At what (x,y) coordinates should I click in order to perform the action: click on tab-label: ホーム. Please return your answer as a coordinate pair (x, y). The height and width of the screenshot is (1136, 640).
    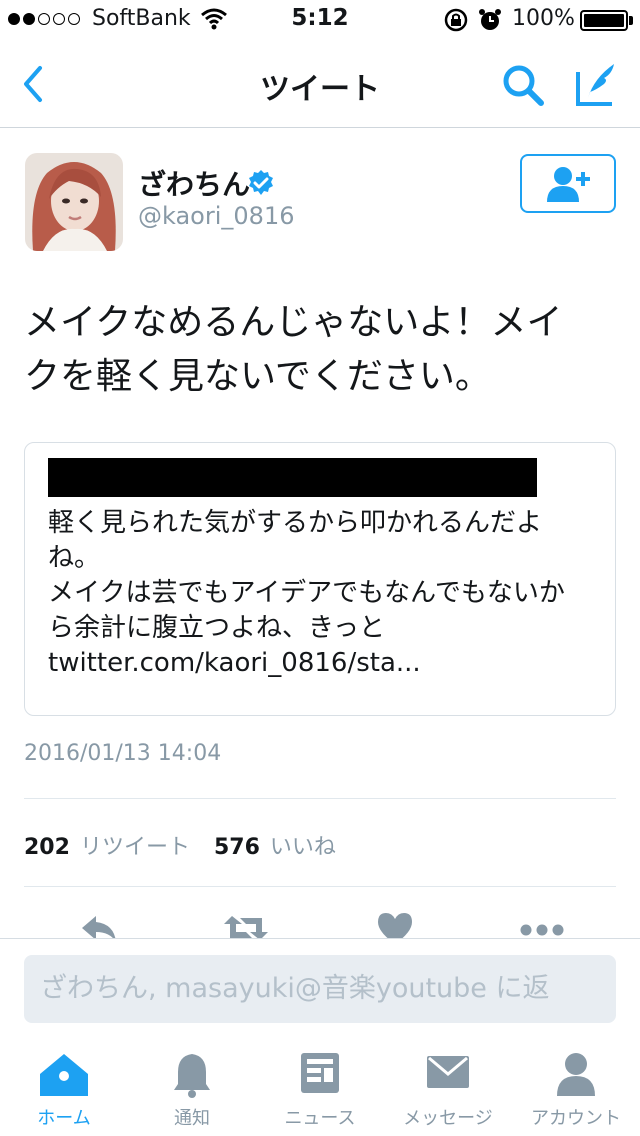
    Looking at the image, I should click on (64, 1118).